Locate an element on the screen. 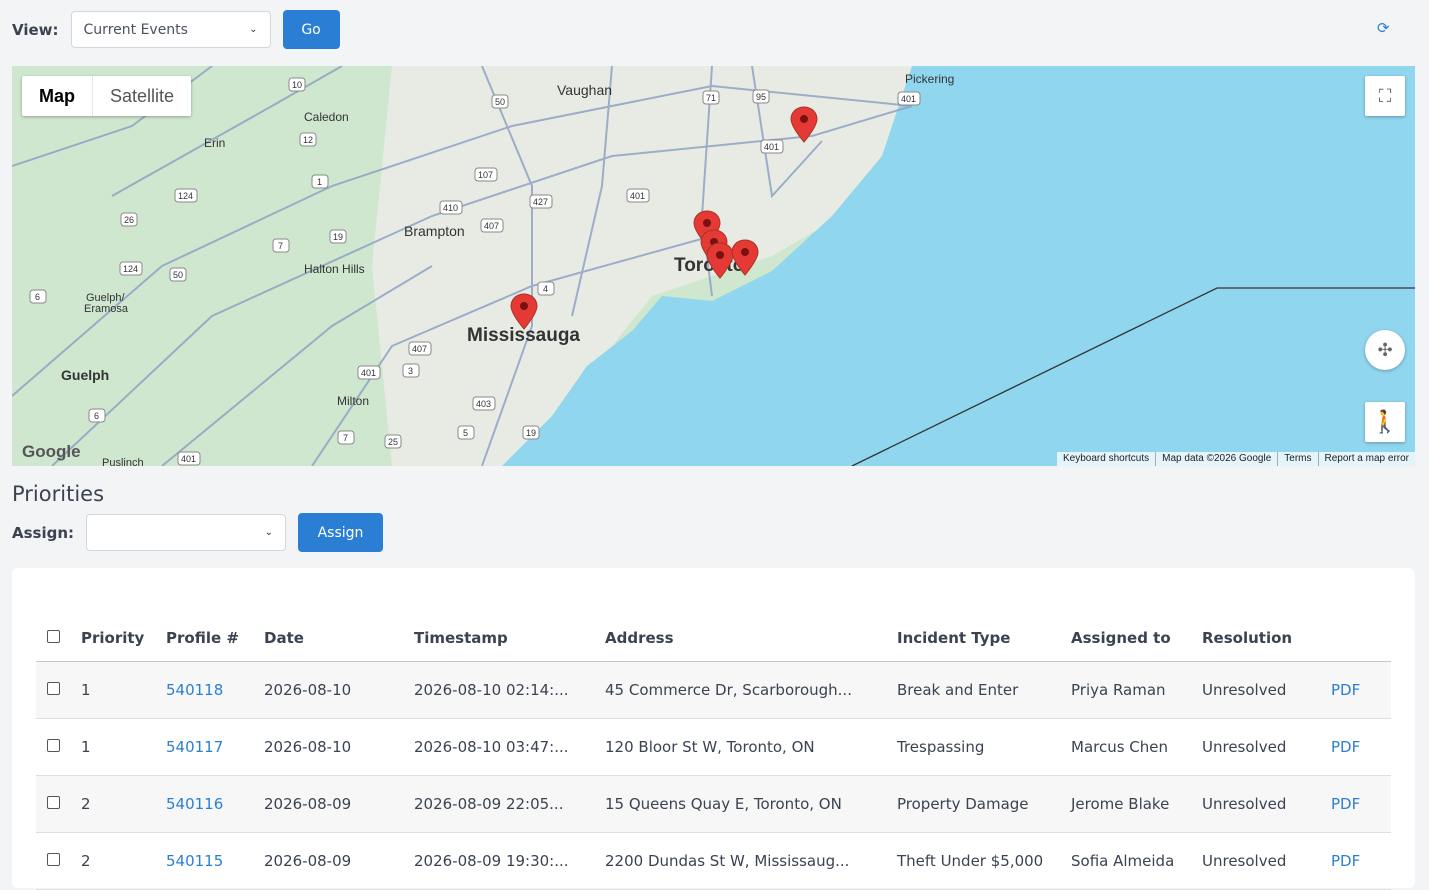 The width and height of the screenshot is (1429, 890). view-select-value: Current Events is located at coordinates (135, 29).